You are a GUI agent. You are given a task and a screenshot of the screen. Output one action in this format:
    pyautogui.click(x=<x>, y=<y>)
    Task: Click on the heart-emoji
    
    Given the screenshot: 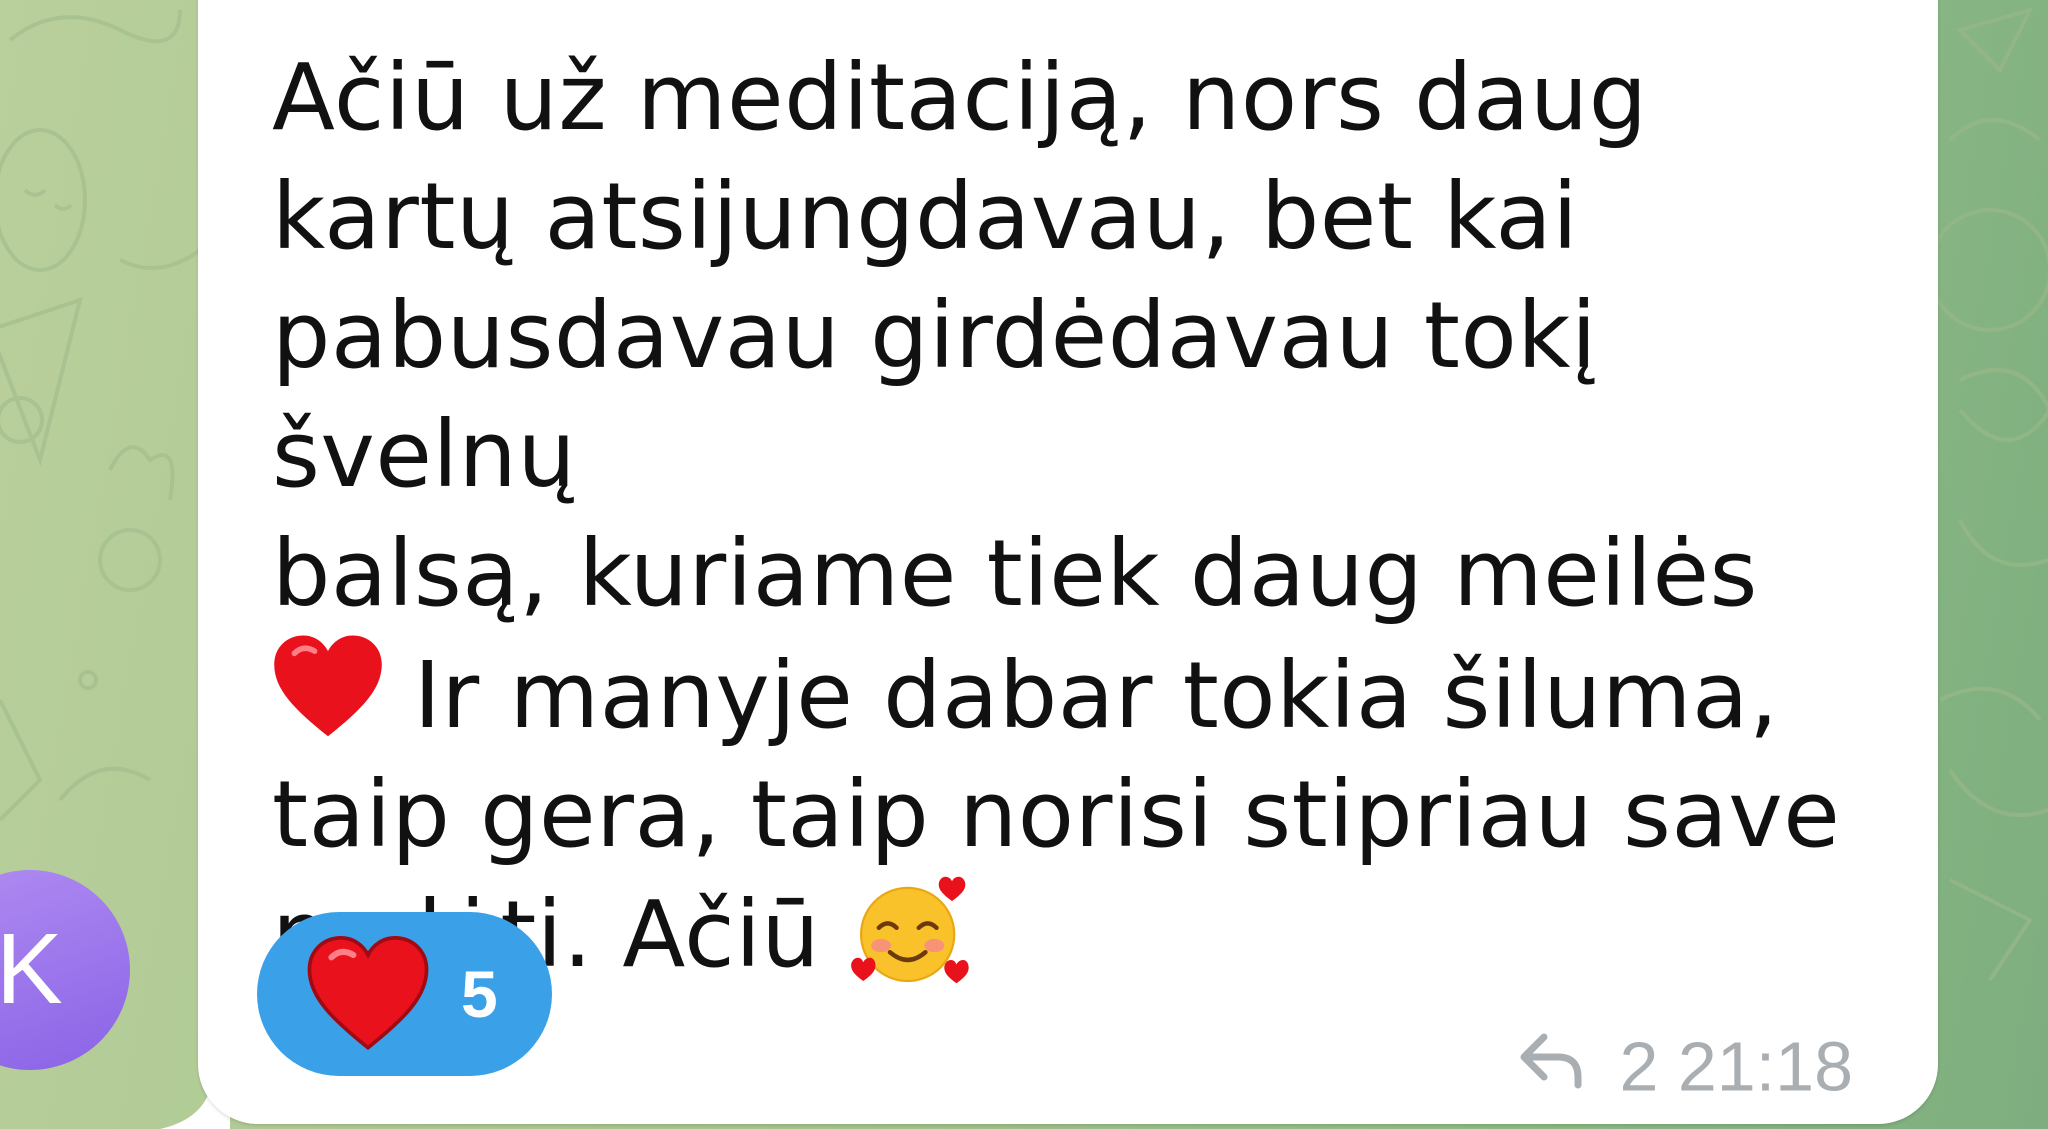 What is the action you would take?
    pyautogui.click(x=328, y=686)
    